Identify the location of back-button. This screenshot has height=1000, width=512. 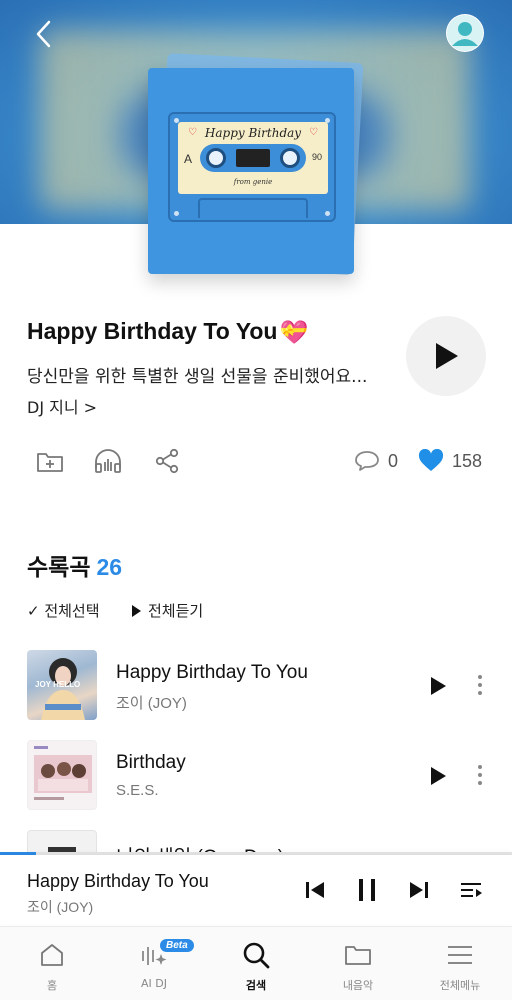
(44, 34).